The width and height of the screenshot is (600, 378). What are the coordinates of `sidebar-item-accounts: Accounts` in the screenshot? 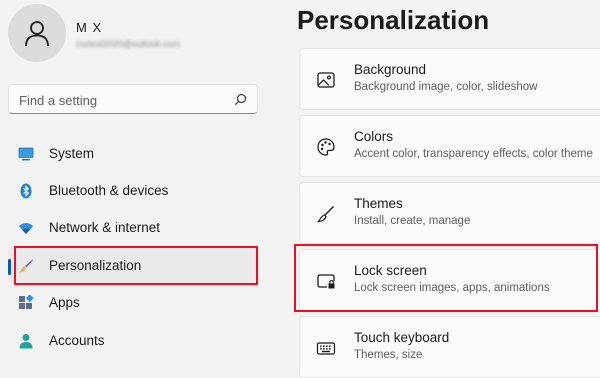 It's located at (134, 341).